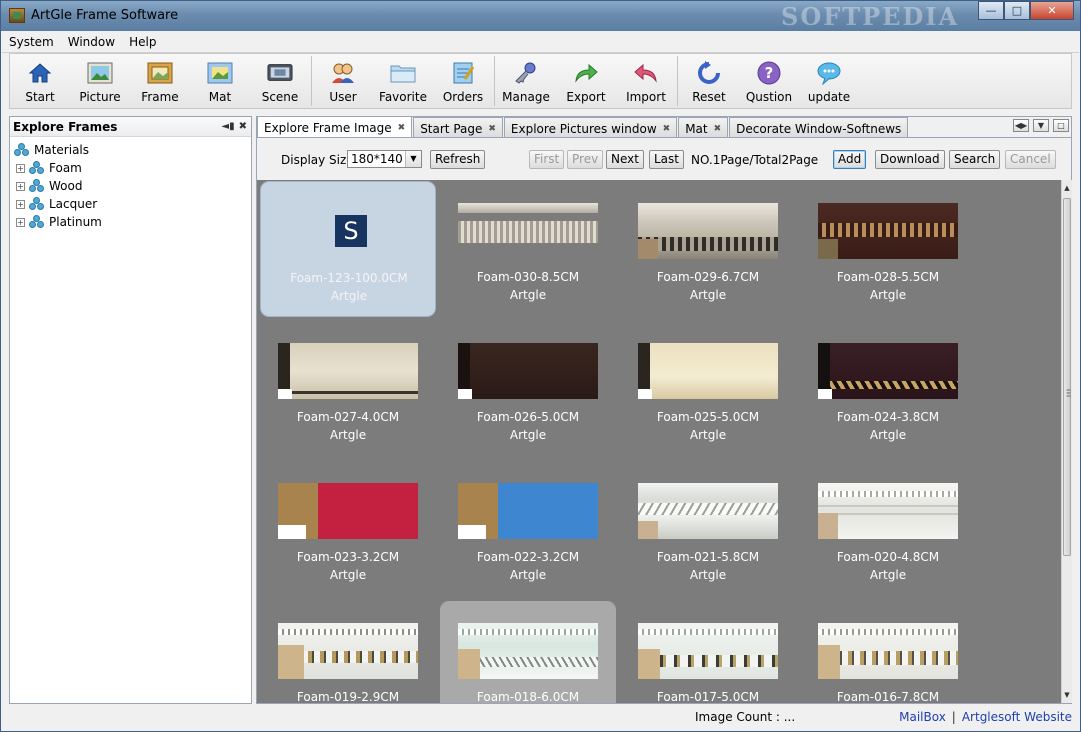 The width and height of the screenshot is (1081, 732). I want to click on close-button: ✕, so click(1052, 10).